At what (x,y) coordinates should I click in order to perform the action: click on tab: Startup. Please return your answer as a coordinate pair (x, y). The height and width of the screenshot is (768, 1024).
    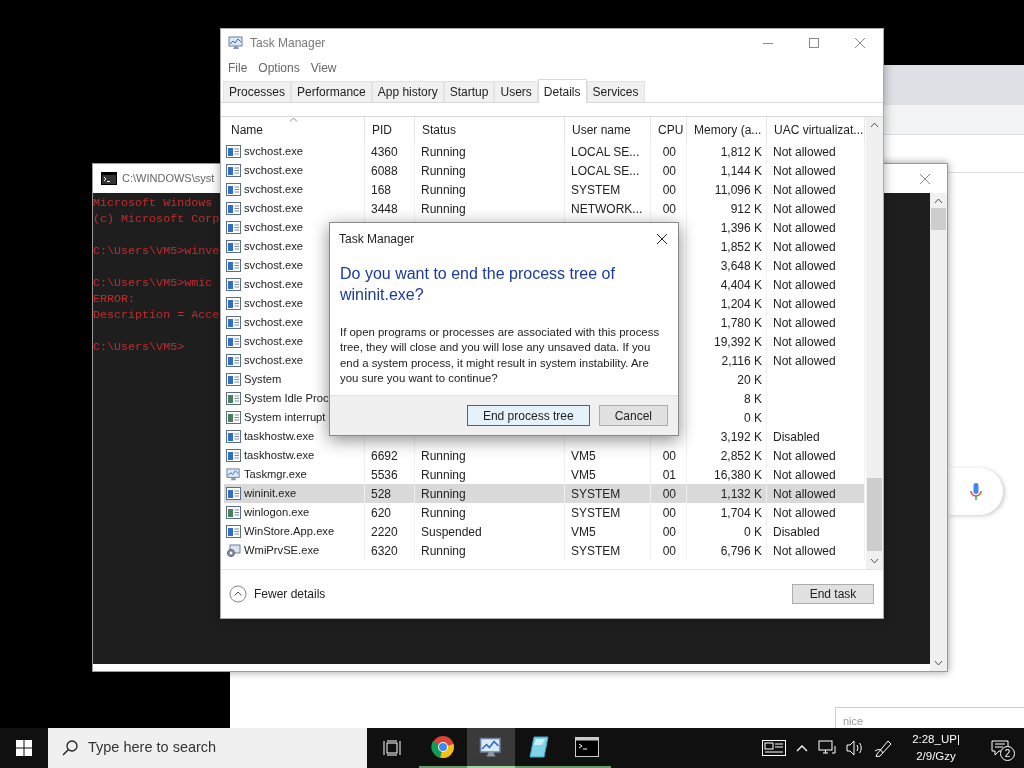
    Looking at the image, I should click on (469, 91).